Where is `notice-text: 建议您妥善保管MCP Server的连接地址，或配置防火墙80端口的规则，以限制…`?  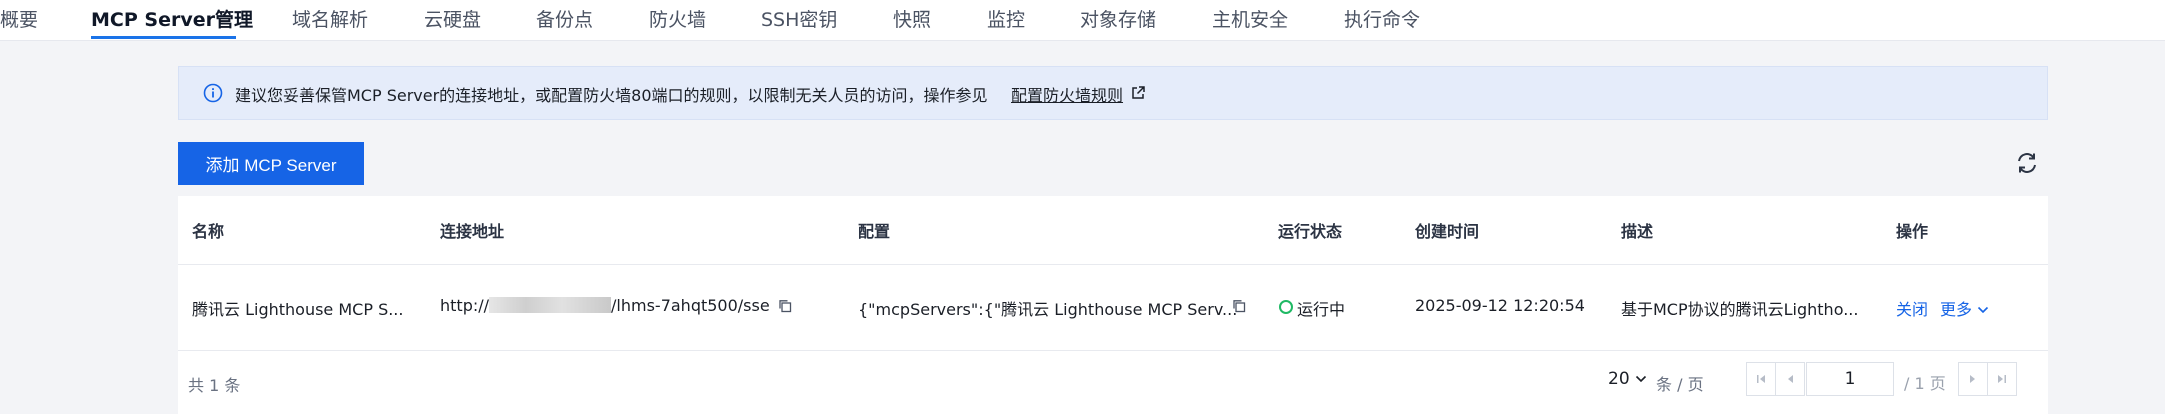
notice-text: 建议您妥善保管MCP Server的连接地址，或配置防火墙80端口的规则，以限制… is located at coordinates (611, 95).